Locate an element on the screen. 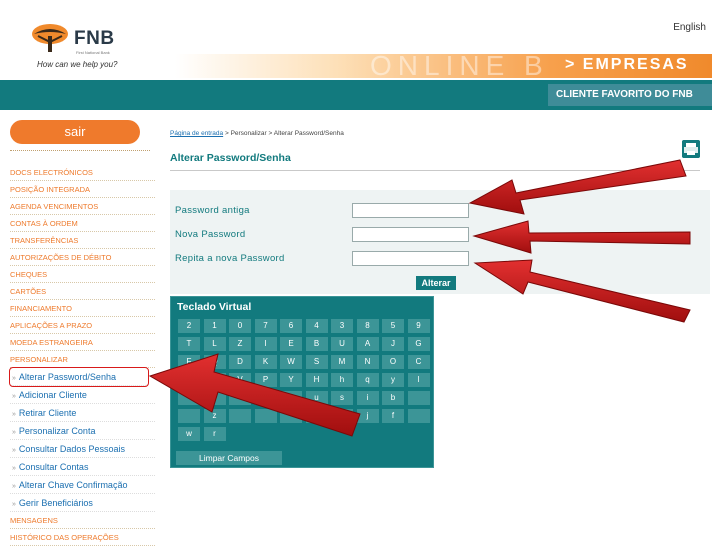  tagline: How can we help you? is located at coordinates (77, 64).